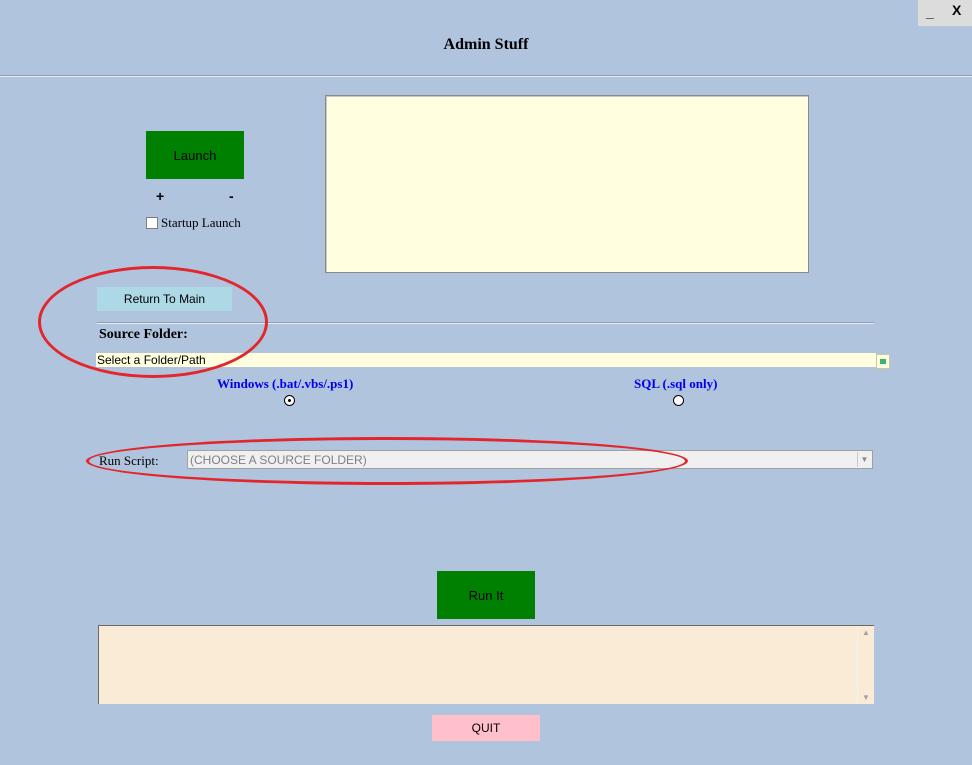  Describe the element at coordinates (195, 155) in the screenshot. I see `launch-button: Launch` at that location.